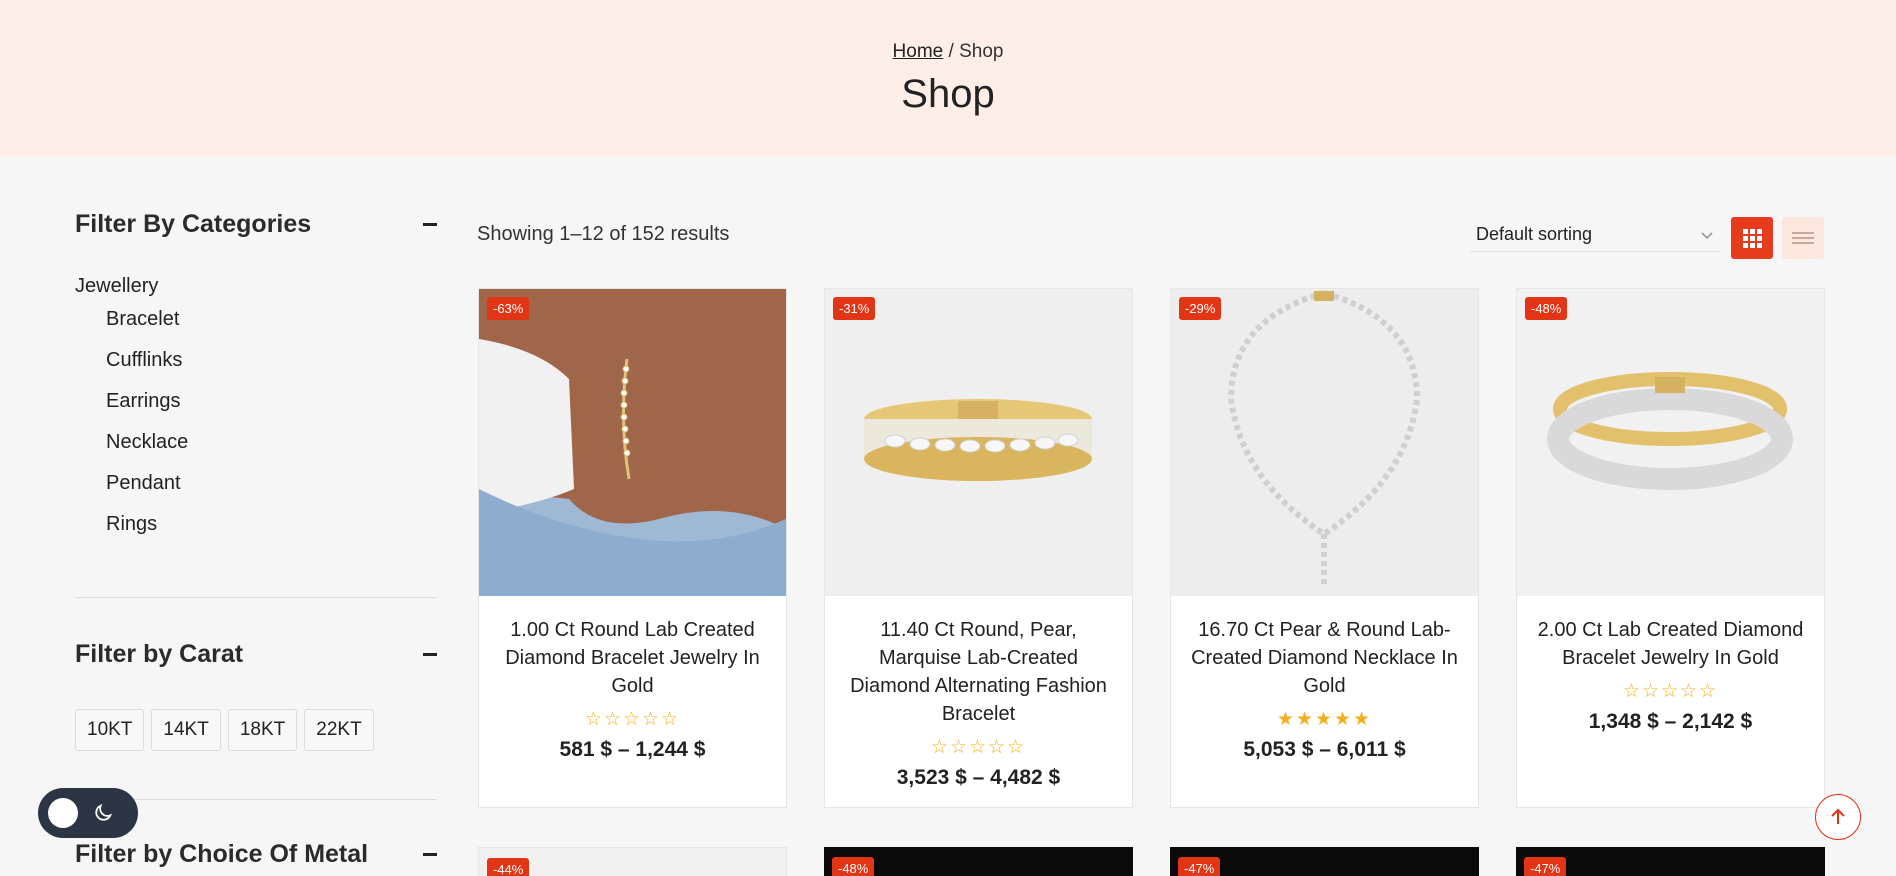 The image size is (1896, 876). I want to click on discount-badge: -44%, so click(508, 867).